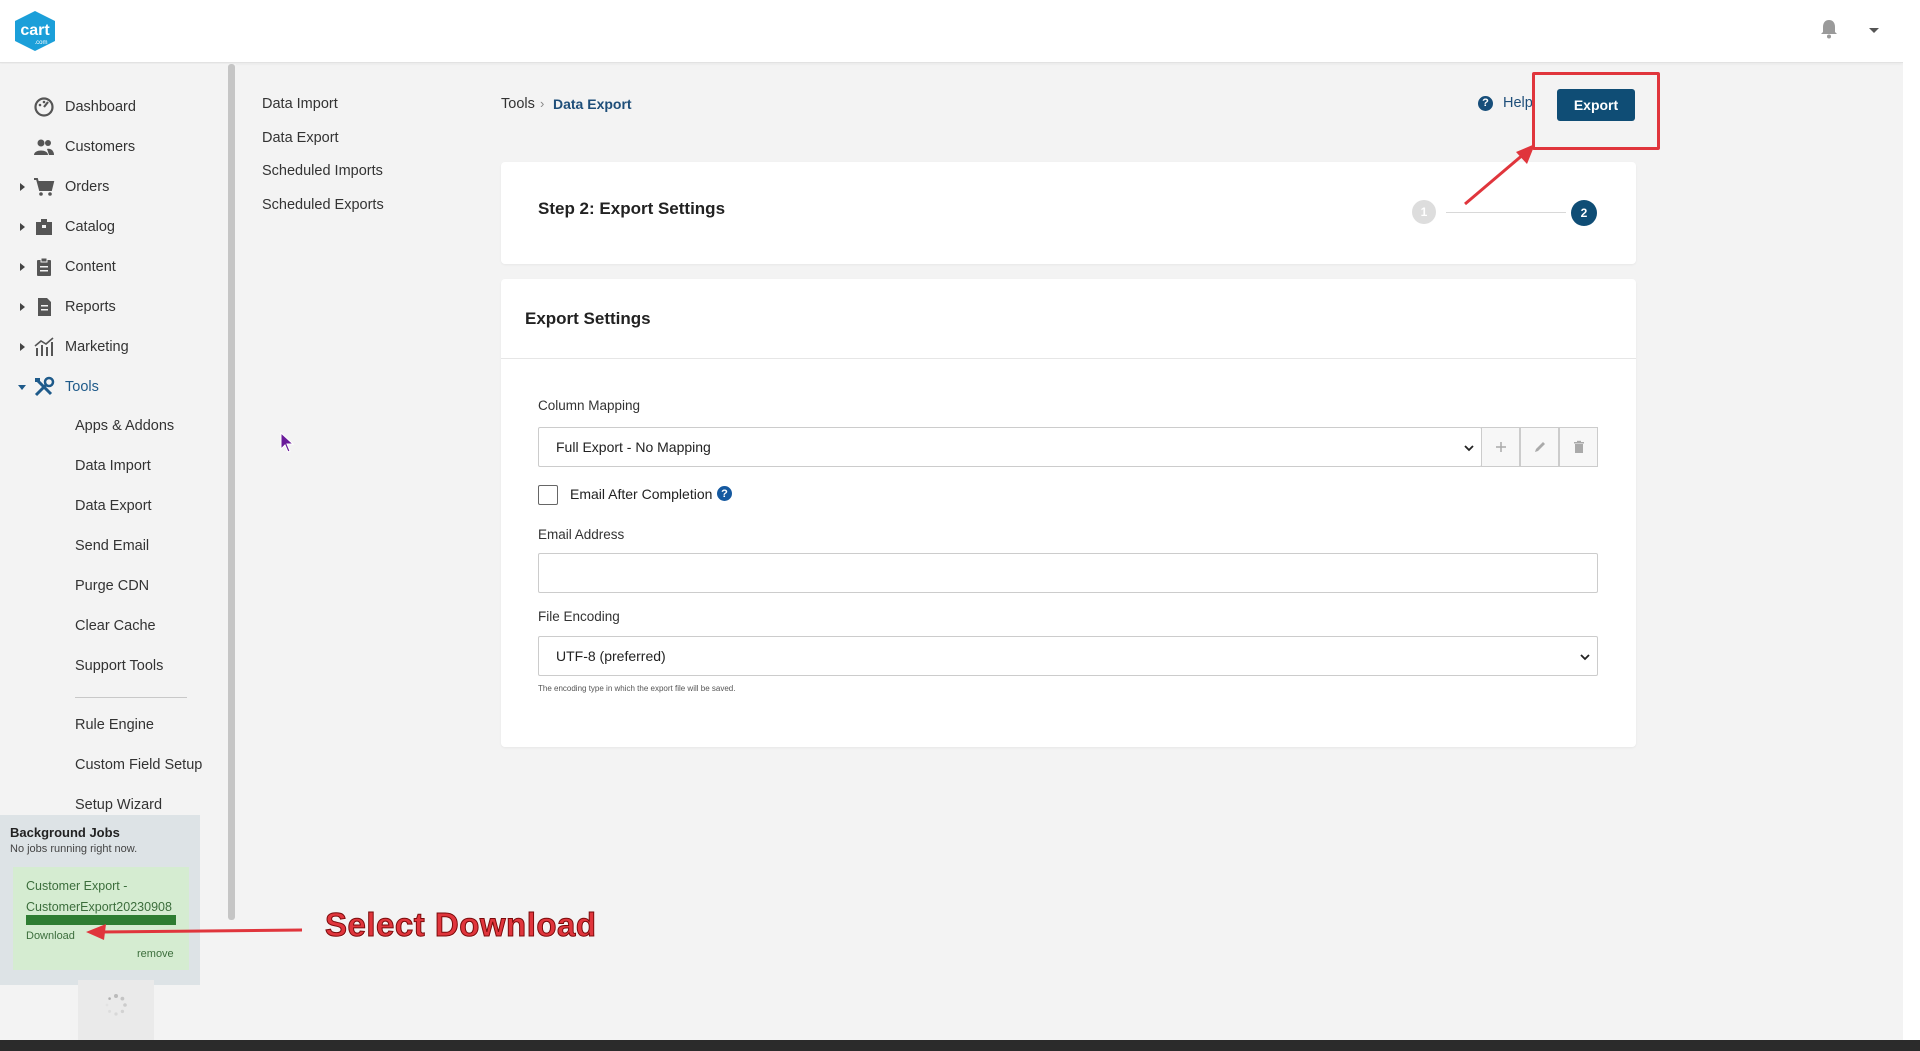  Describe the element at coordinates (97, 347) in the screenshot. I see `sidebar-item-label: Marketing` at that location.